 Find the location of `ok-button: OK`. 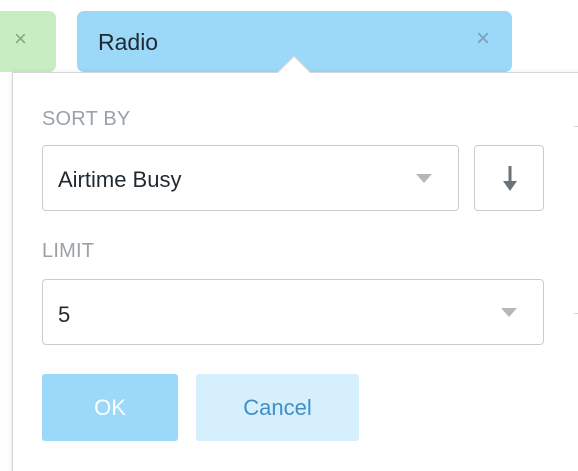

ok-button: OK is located at coordinates (110, 407).